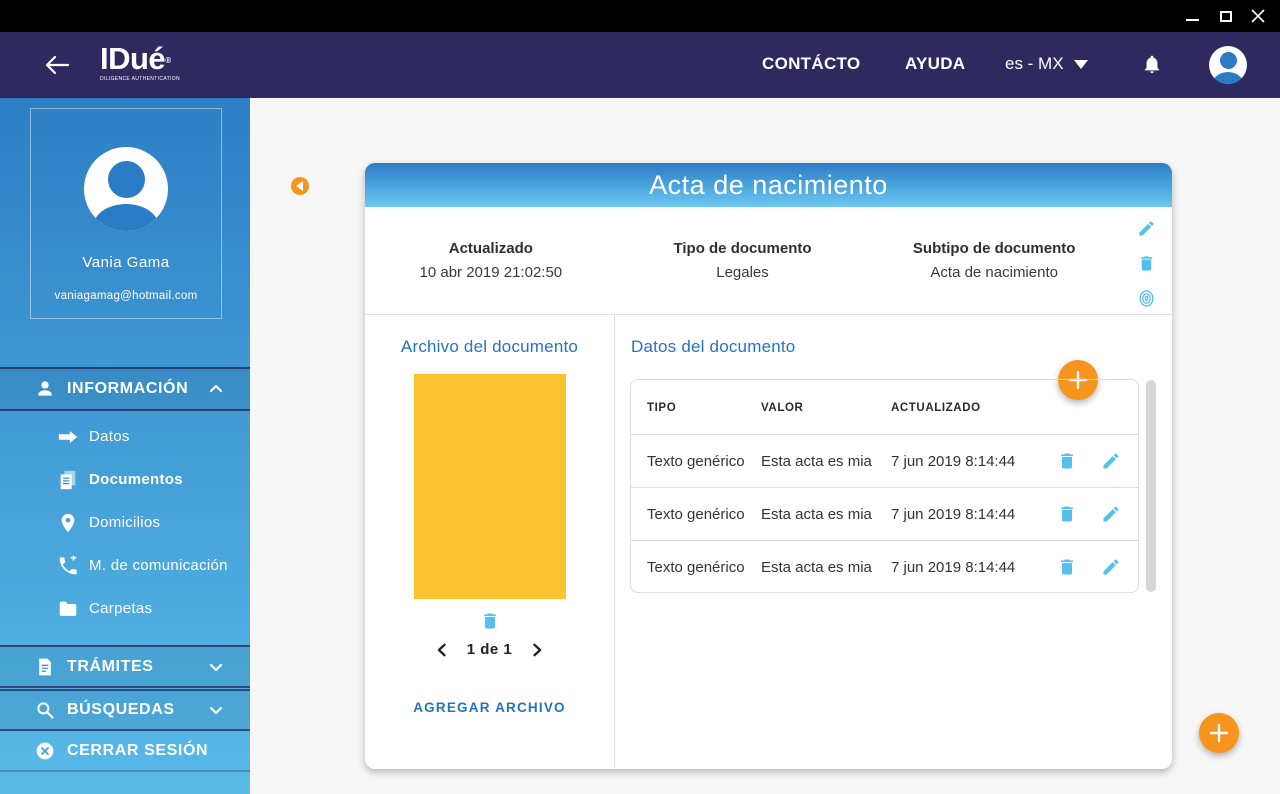 The height and width of the screenshot is (794, 1280). Describe the element at coordinates (1146, 263) in the screenshot. I see `delete-document-button` at that location.